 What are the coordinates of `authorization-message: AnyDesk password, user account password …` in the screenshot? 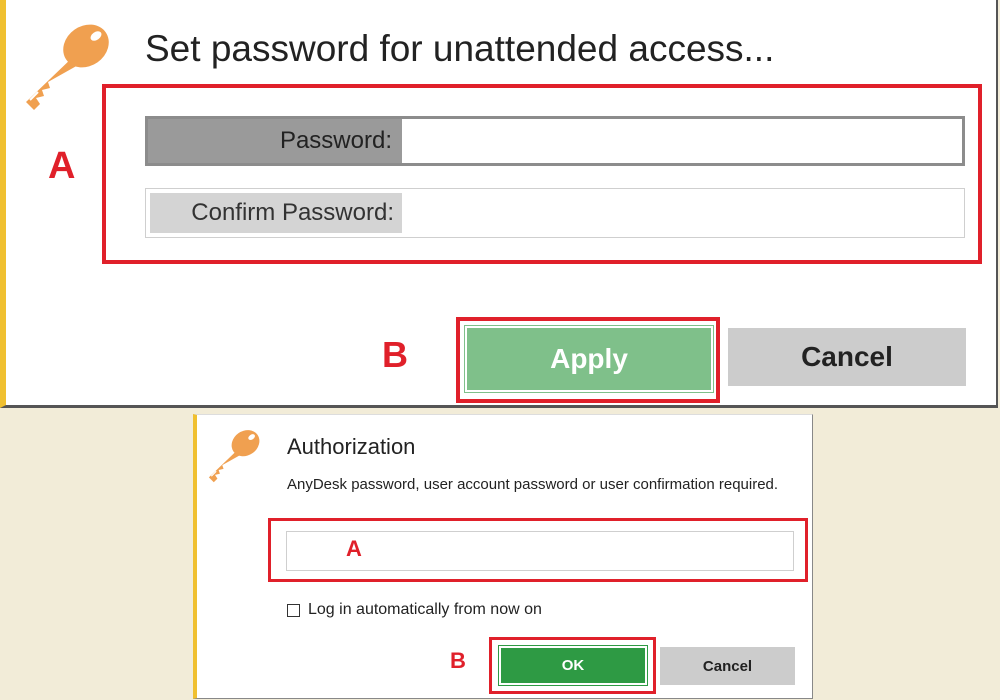 It's located at (533, 484).